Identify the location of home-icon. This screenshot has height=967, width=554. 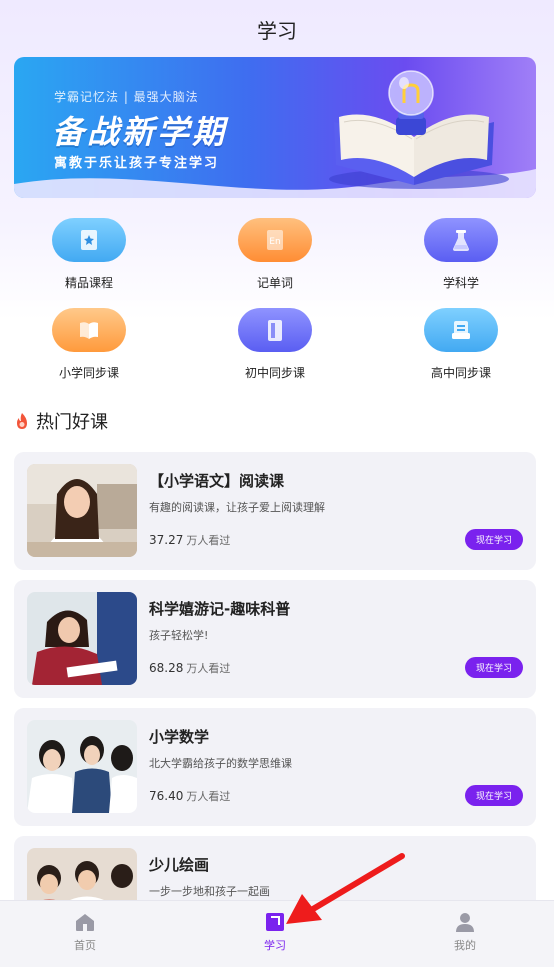
(85, 922).